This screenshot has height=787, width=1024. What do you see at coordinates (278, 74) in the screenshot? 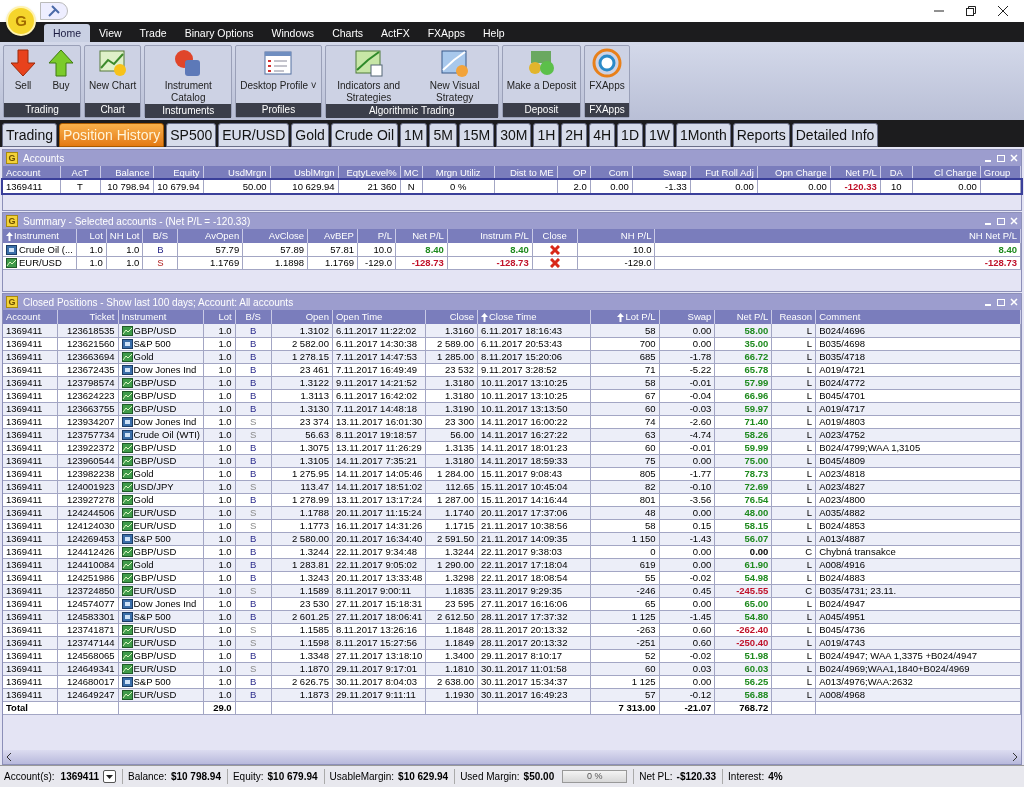
I see `ribbon-button: Desktop Profile ˅` at bounding box center [278, 74].